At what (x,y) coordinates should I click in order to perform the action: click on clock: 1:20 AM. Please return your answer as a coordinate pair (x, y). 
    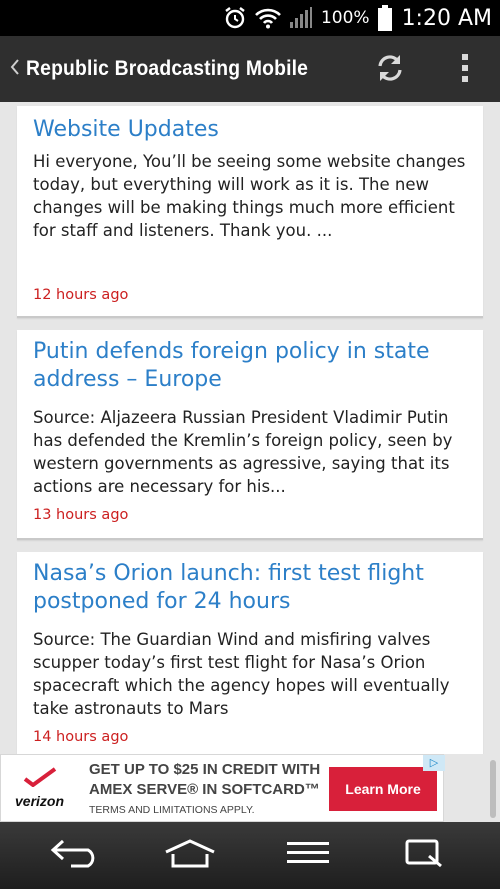
    Looking at the image, I should click on (446, 18).